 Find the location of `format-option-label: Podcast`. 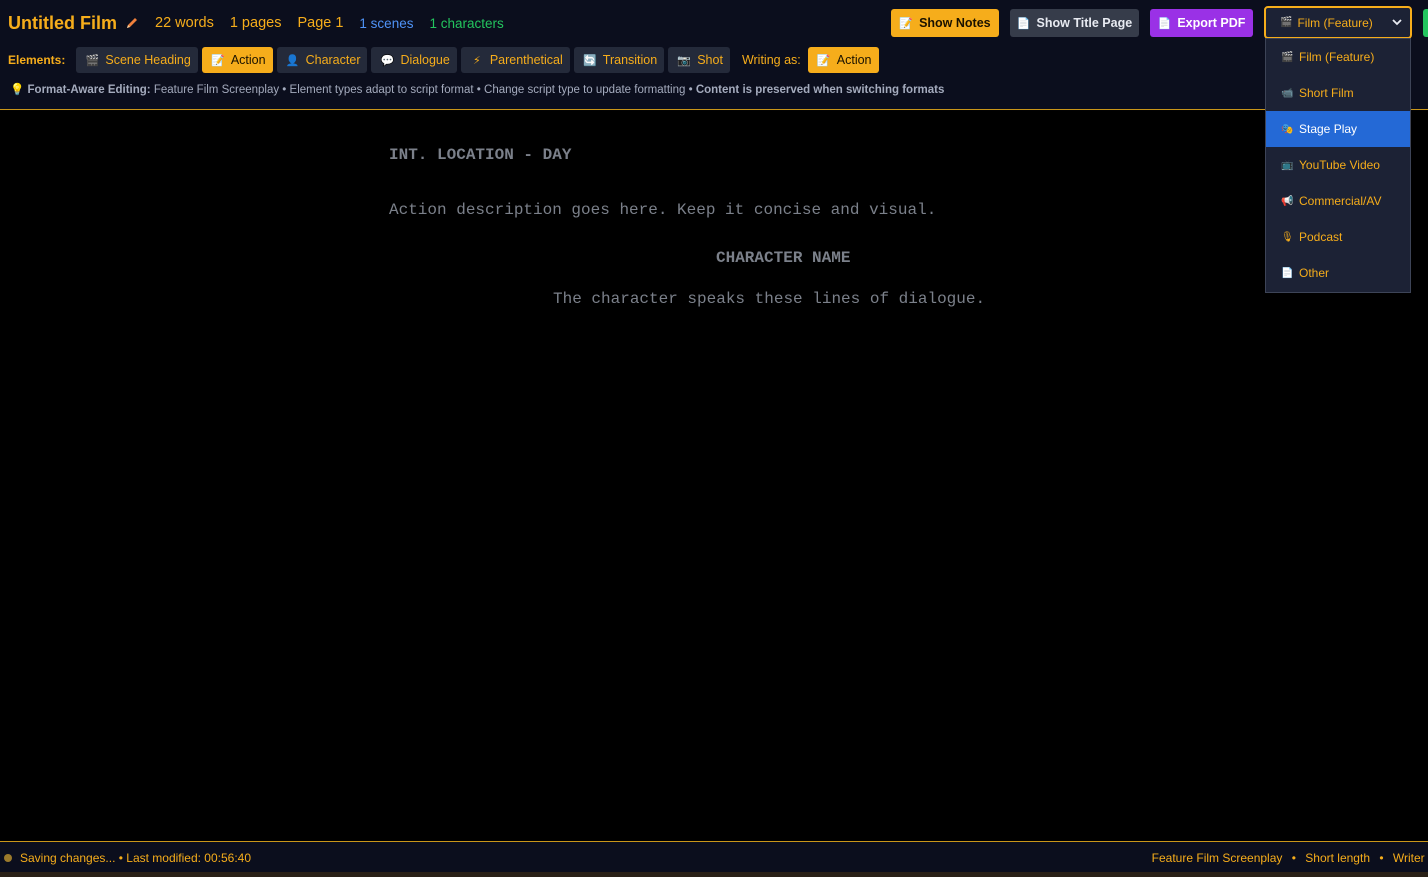

format-option-label: Podcast is located at coordinates (1321, 237).